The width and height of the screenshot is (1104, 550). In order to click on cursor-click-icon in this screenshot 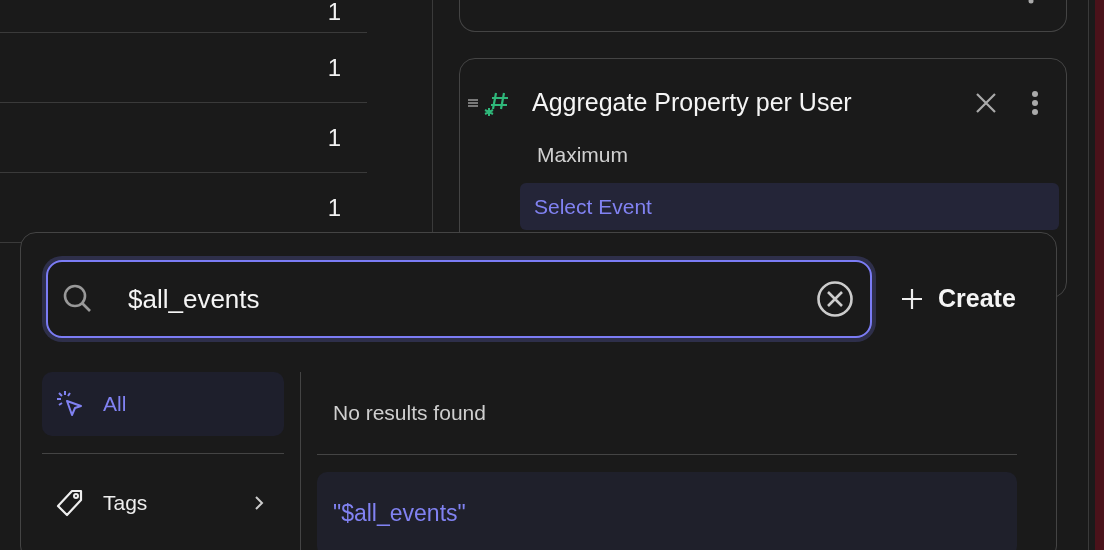, I will do `click(70, 404)`.